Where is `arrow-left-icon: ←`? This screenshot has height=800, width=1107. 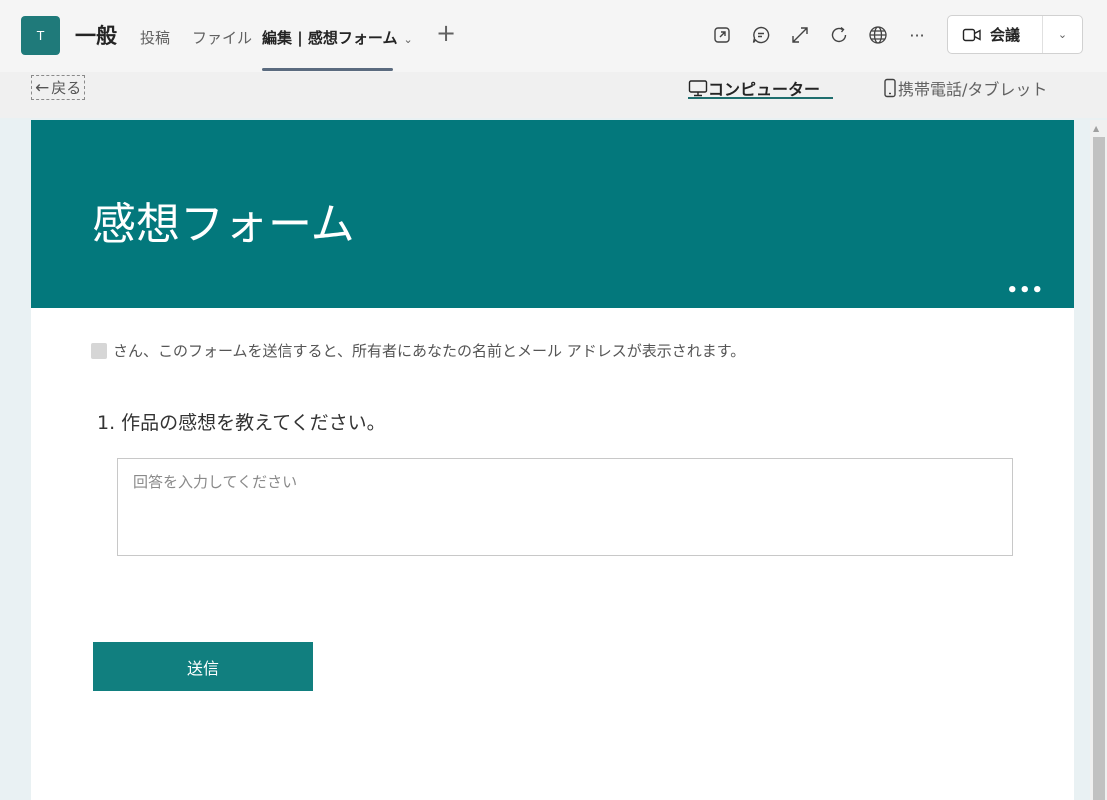 arrow-left-icon: ← is located at coordinates (42, 87).